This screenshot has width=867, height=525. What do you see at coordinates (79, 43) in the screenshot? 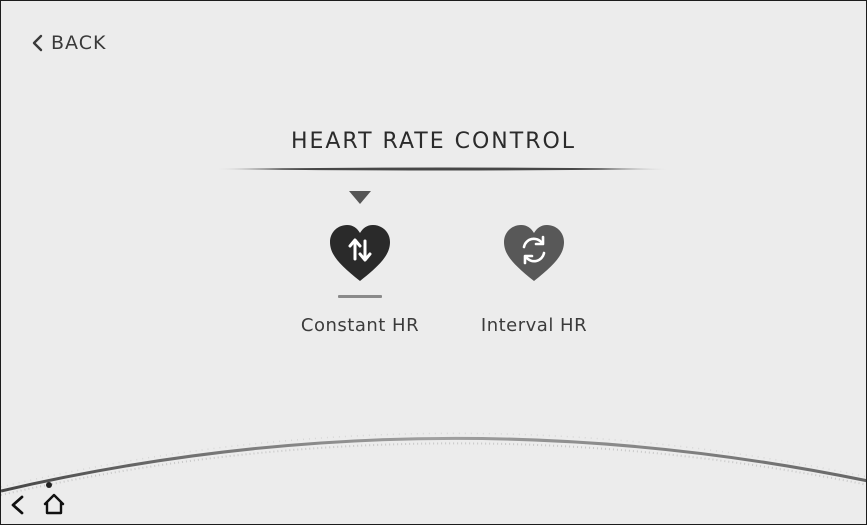
I see `back-label: BACK` at bounding box center [79, 43].